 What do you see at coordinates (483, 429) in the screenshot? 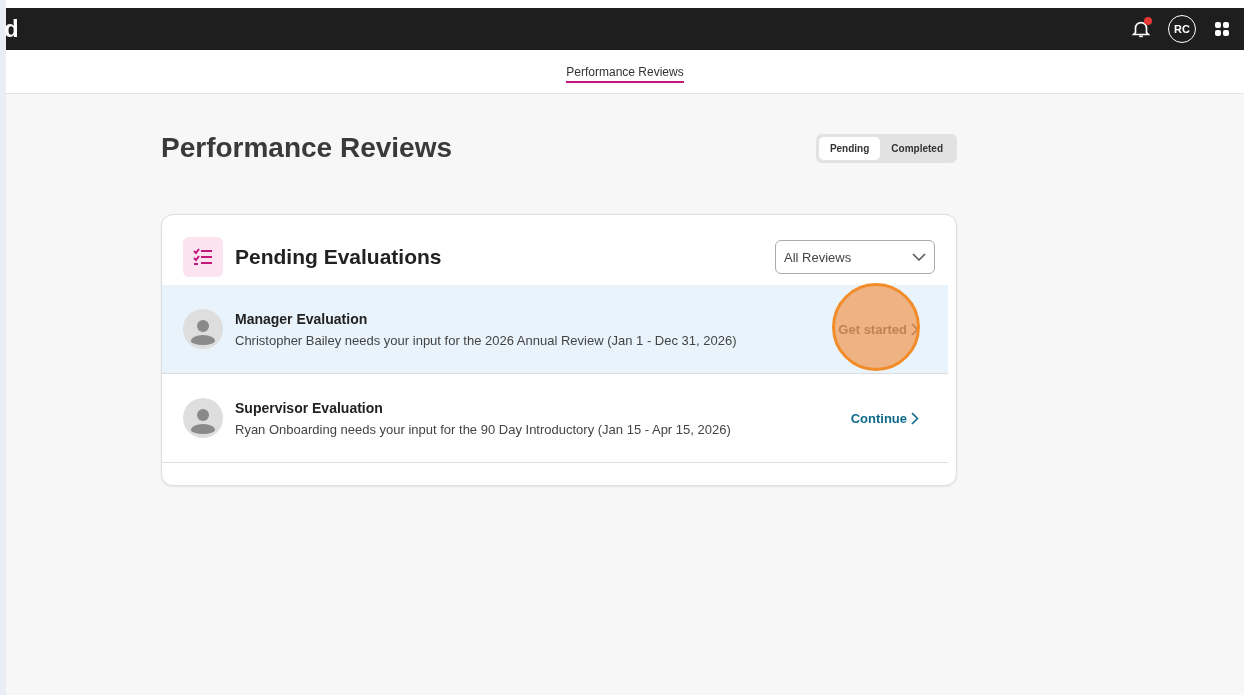
I see `evaluation-description: Ryan Onboarding needs your input for the 90 Day Introductory (Jan 15 - Apr 15, 2026)` at bounding box center [483, 429].